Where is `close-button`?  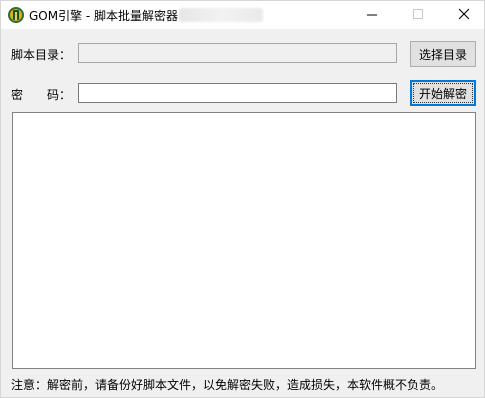 close-button is located at coordinates (463, 15).